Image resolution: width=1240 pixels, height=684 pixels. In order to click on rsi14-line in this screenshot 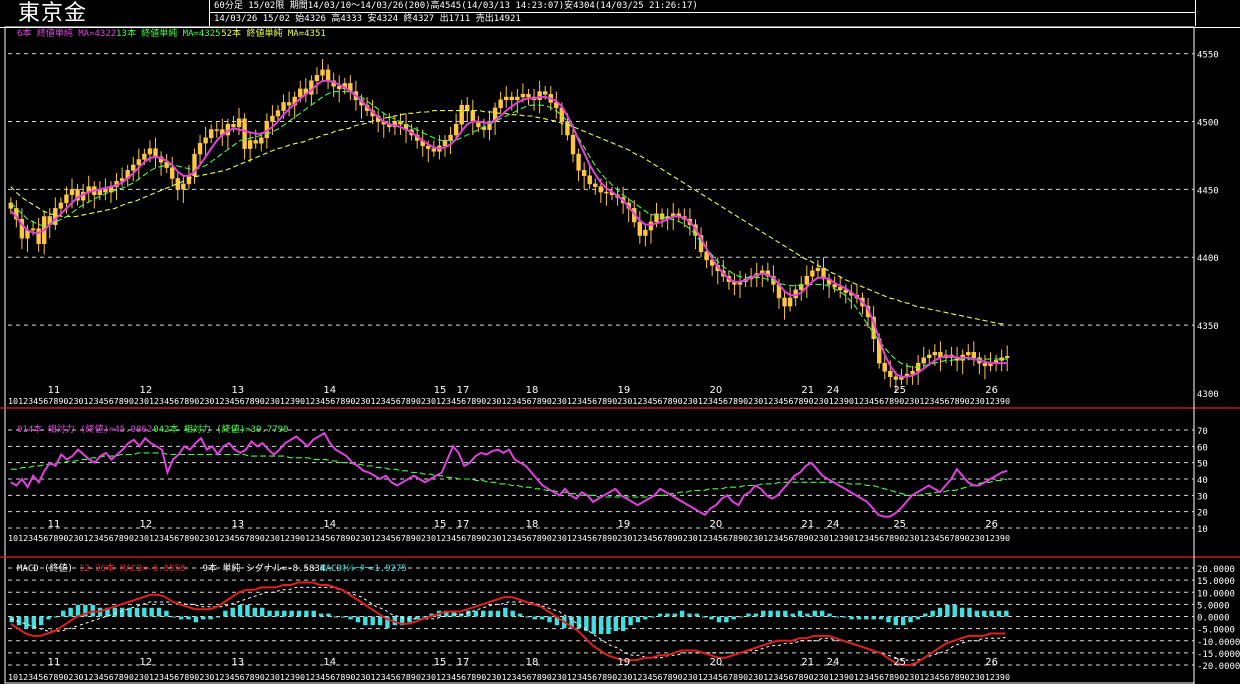, I will do `click(509, 474)`.